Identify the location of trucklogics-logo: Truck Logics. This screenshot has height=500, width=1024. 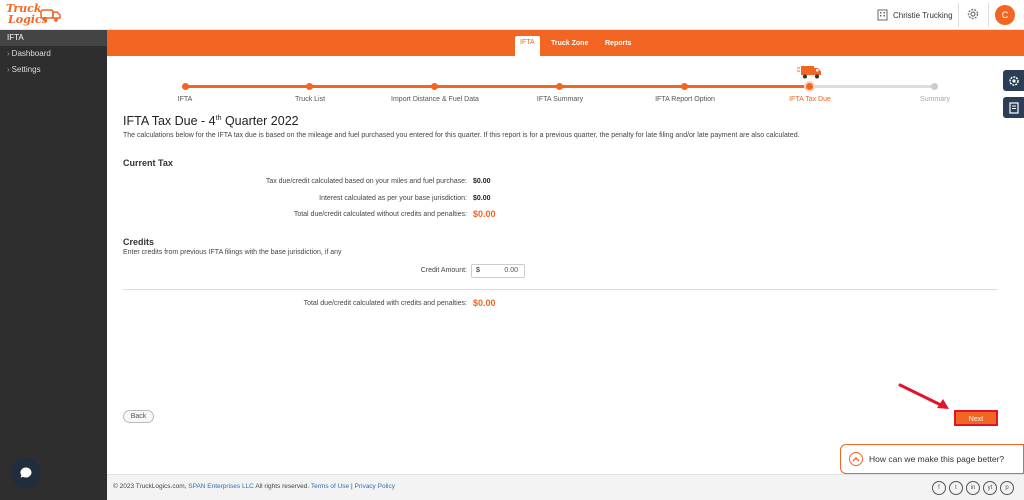
(34, 15).